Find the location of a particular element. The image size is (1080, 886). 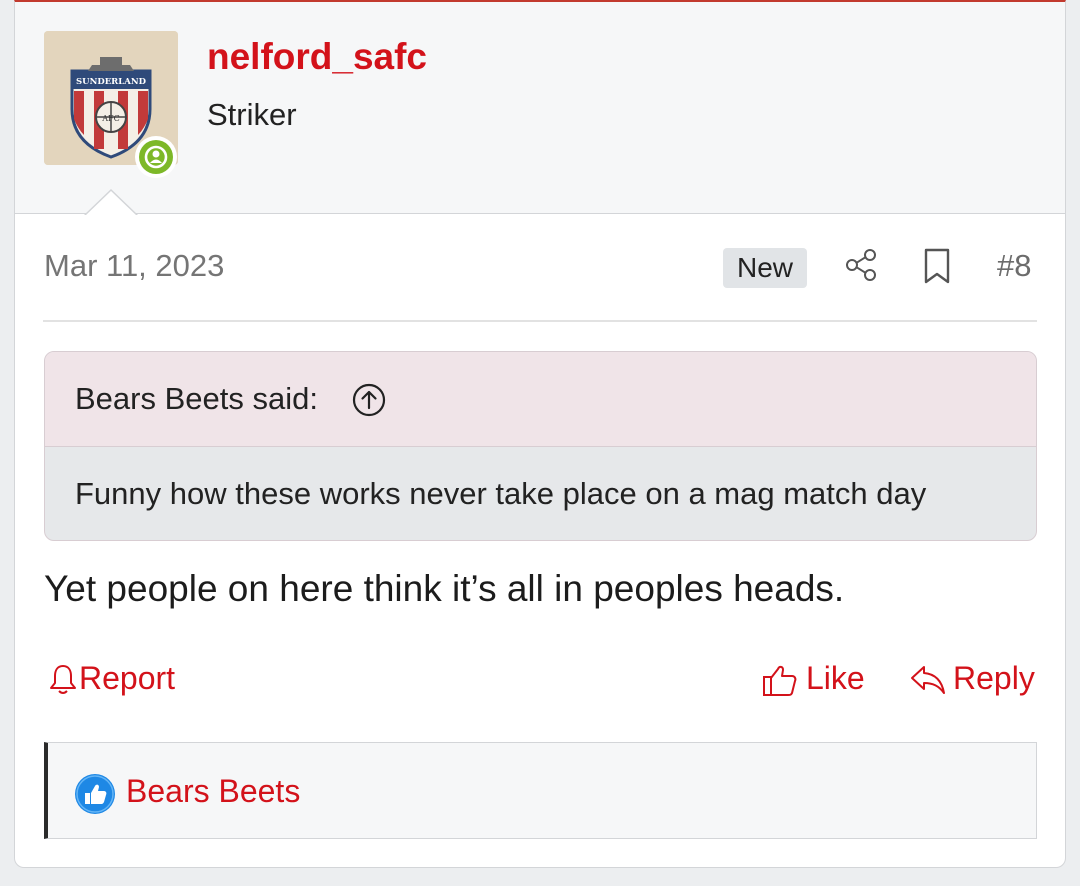

thumbs-up-icon is located at coordinates (95, 794).